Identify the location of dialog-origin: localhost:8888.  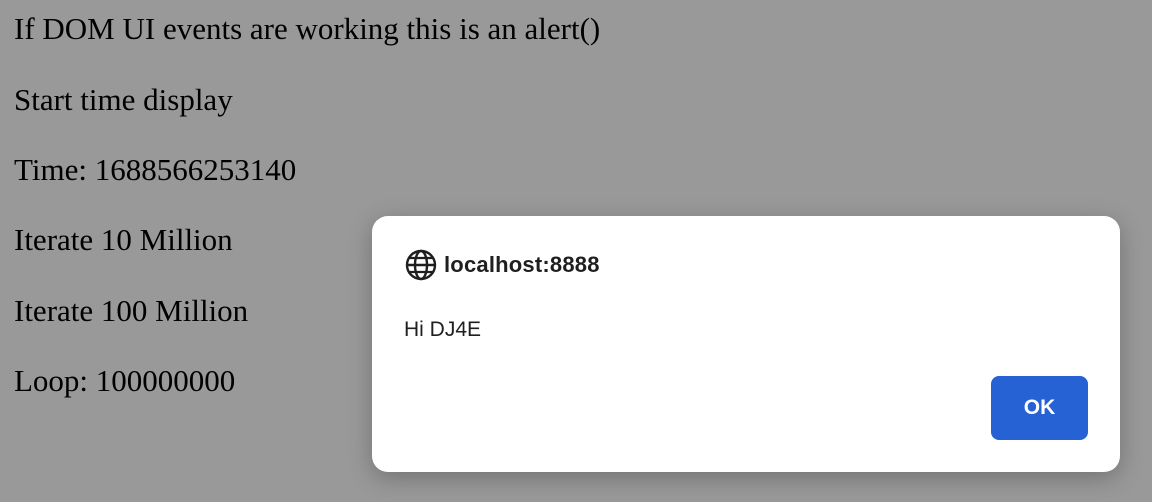
(522, 264).